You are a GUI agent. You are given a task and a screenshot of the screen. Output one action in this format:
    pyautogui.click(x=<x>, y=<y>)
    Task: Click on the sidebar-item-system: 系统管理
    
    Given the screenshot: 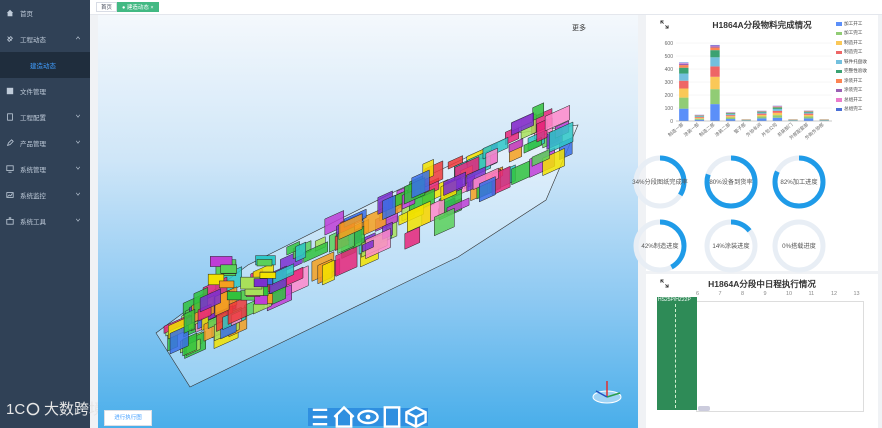 What is the action you would take?
    pyautogui.click(x=45, y=169)
    